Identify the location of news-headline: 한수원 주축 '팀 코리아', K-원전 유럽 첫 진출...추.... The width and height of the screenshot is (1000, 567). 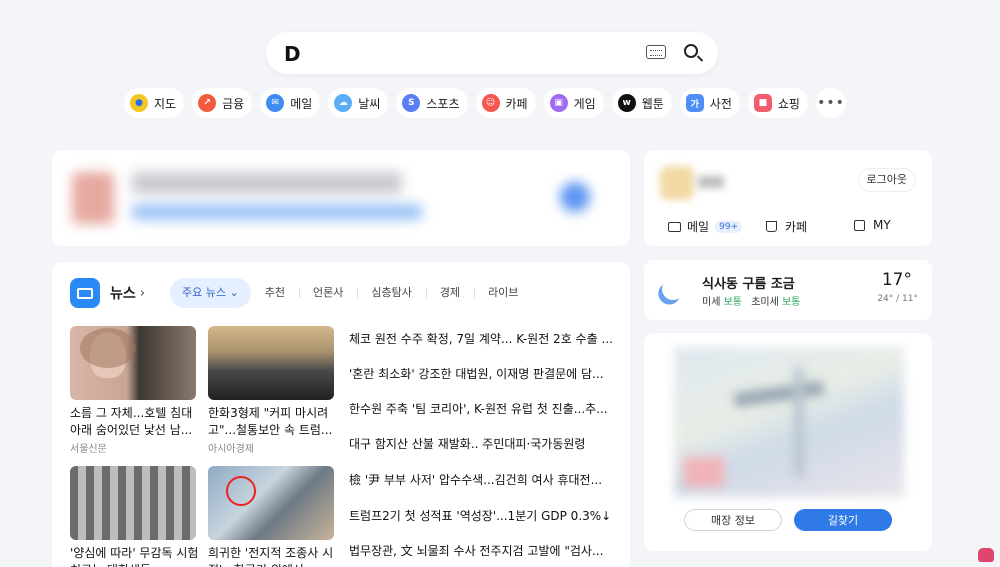
(484, 408).